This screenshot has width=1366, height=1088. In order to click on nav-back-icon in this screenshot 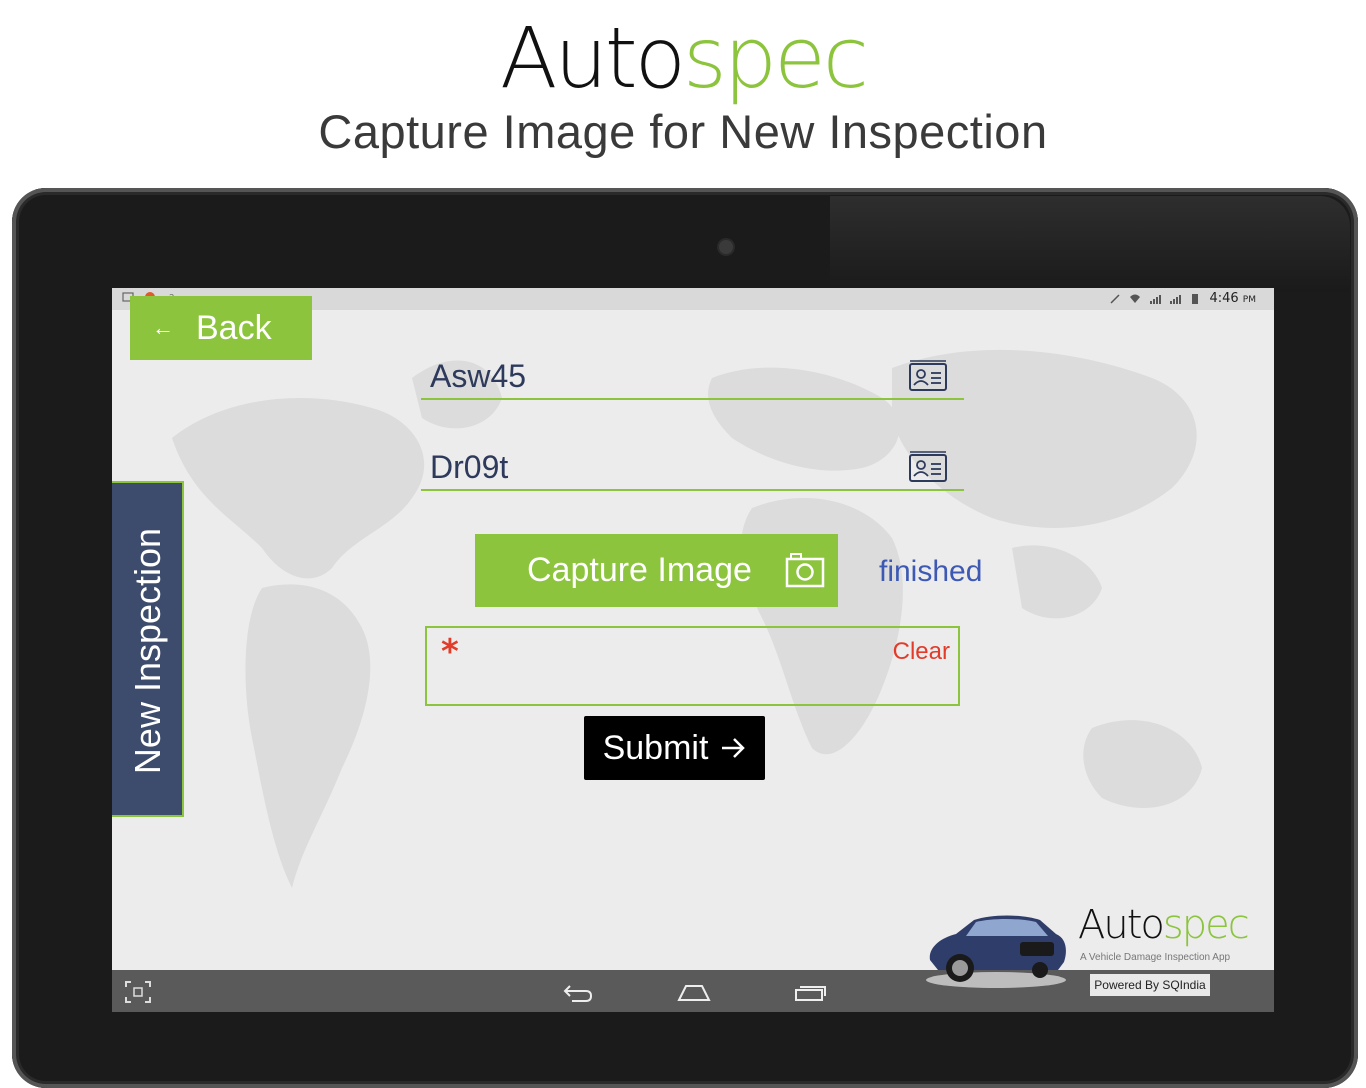, I will do `click(578, 992)`.